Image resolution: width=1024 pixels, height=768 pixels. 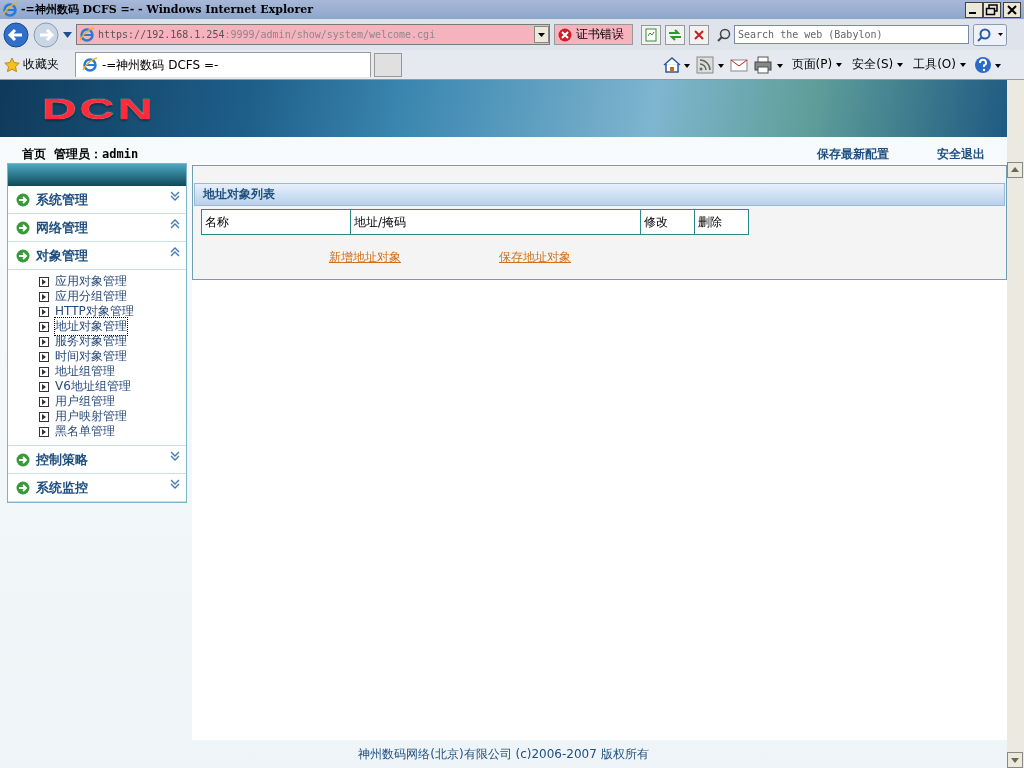 I want to click on header-link: 保存最新配置, so click(x=853, y=154).